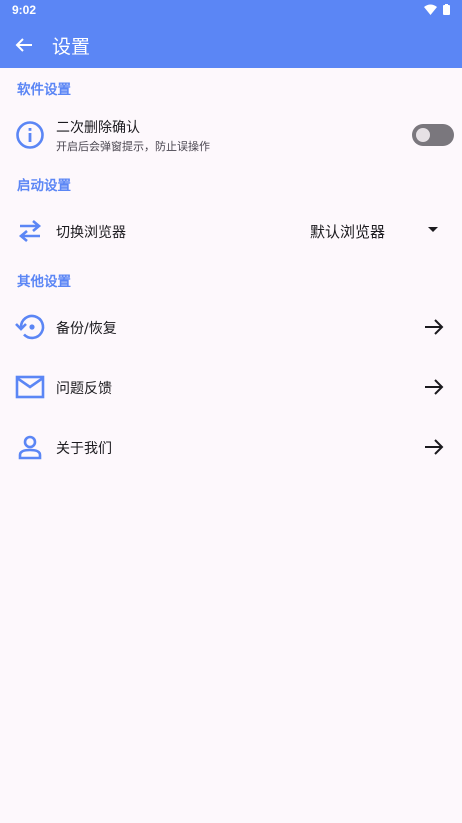 The image size is (462, 823). I want to click on section-header-software: 软件设置, so click(44, 90).